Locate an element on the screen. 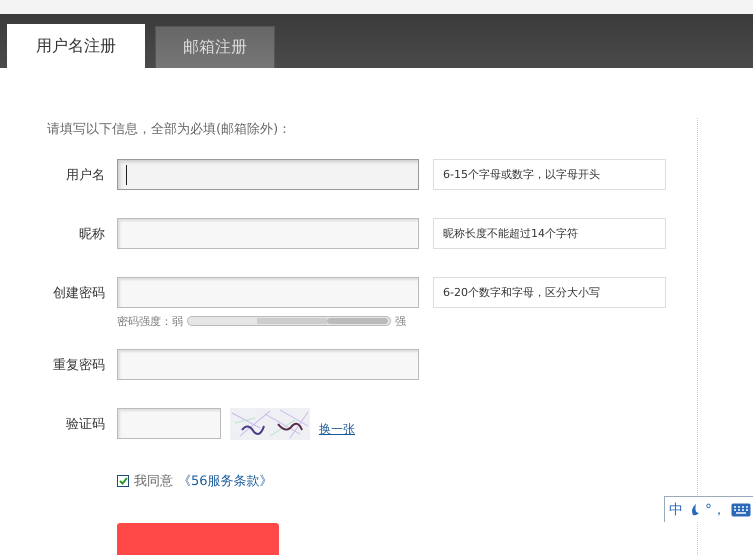  ime-mode-button: 中 is located at coordinates (676, 509).